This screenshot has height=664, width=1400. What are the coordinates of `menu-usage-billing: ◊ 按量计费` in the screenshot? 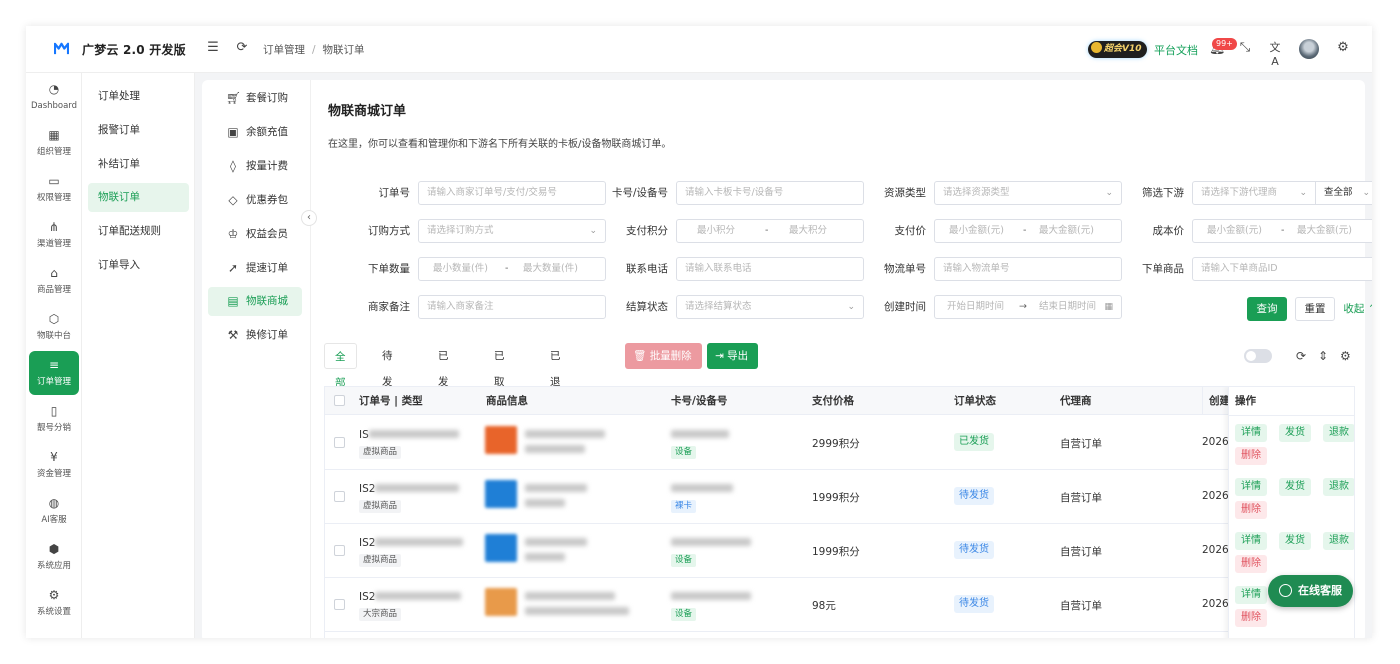 It's located at (255, 166).